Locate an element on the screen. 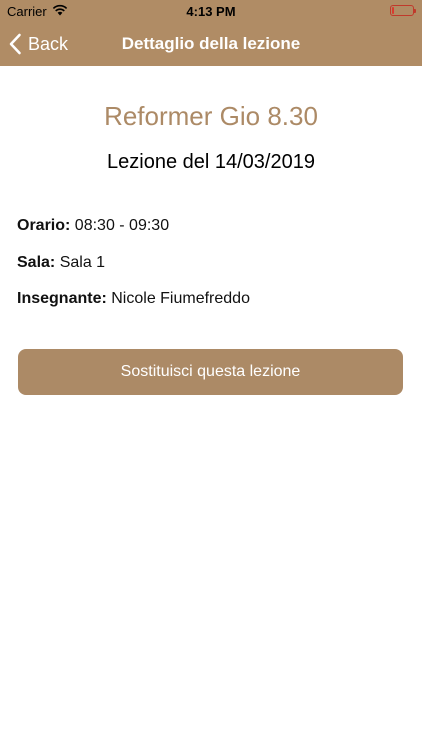 Image resolution: width=422 pixels, height=750 pixels. battery-icon is located at coordinates (403, 10).